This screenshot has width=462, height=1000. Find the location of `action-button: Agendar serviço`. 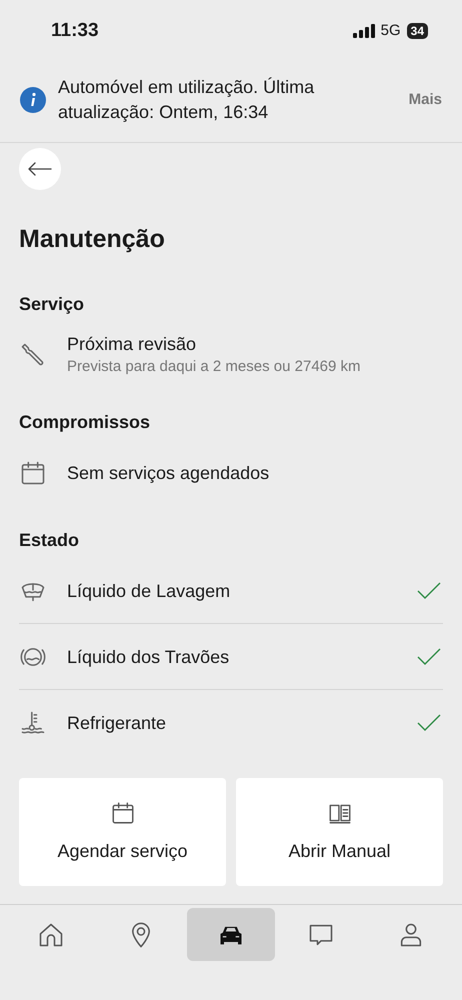

action-button: Agendar serviço is located at coordinates (122, 832).